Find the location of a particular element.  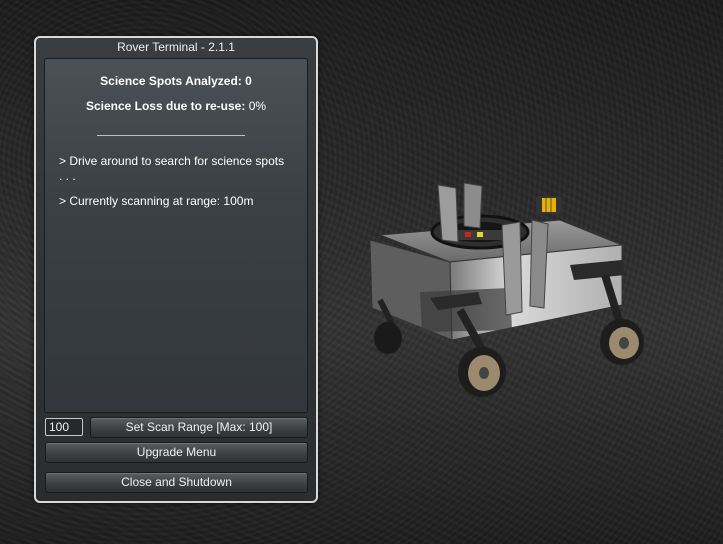

upgrade-menu-button: Upgrade Menu is located at coordinates (176, 452).